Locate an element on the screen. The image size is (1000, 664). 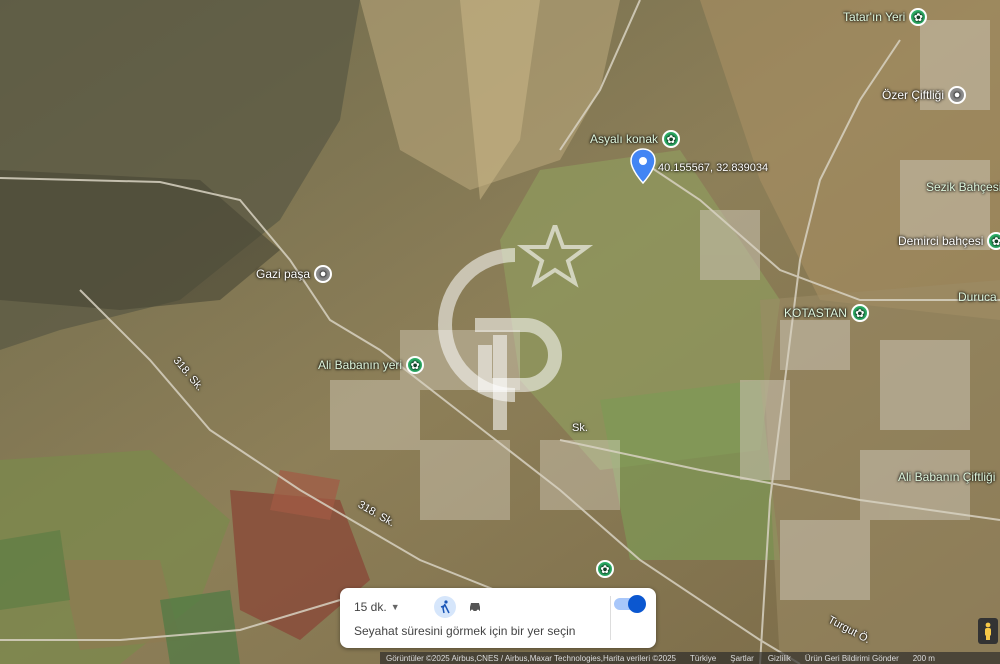
poi-unnamed: ✿ is located at coordinates (605, 569).